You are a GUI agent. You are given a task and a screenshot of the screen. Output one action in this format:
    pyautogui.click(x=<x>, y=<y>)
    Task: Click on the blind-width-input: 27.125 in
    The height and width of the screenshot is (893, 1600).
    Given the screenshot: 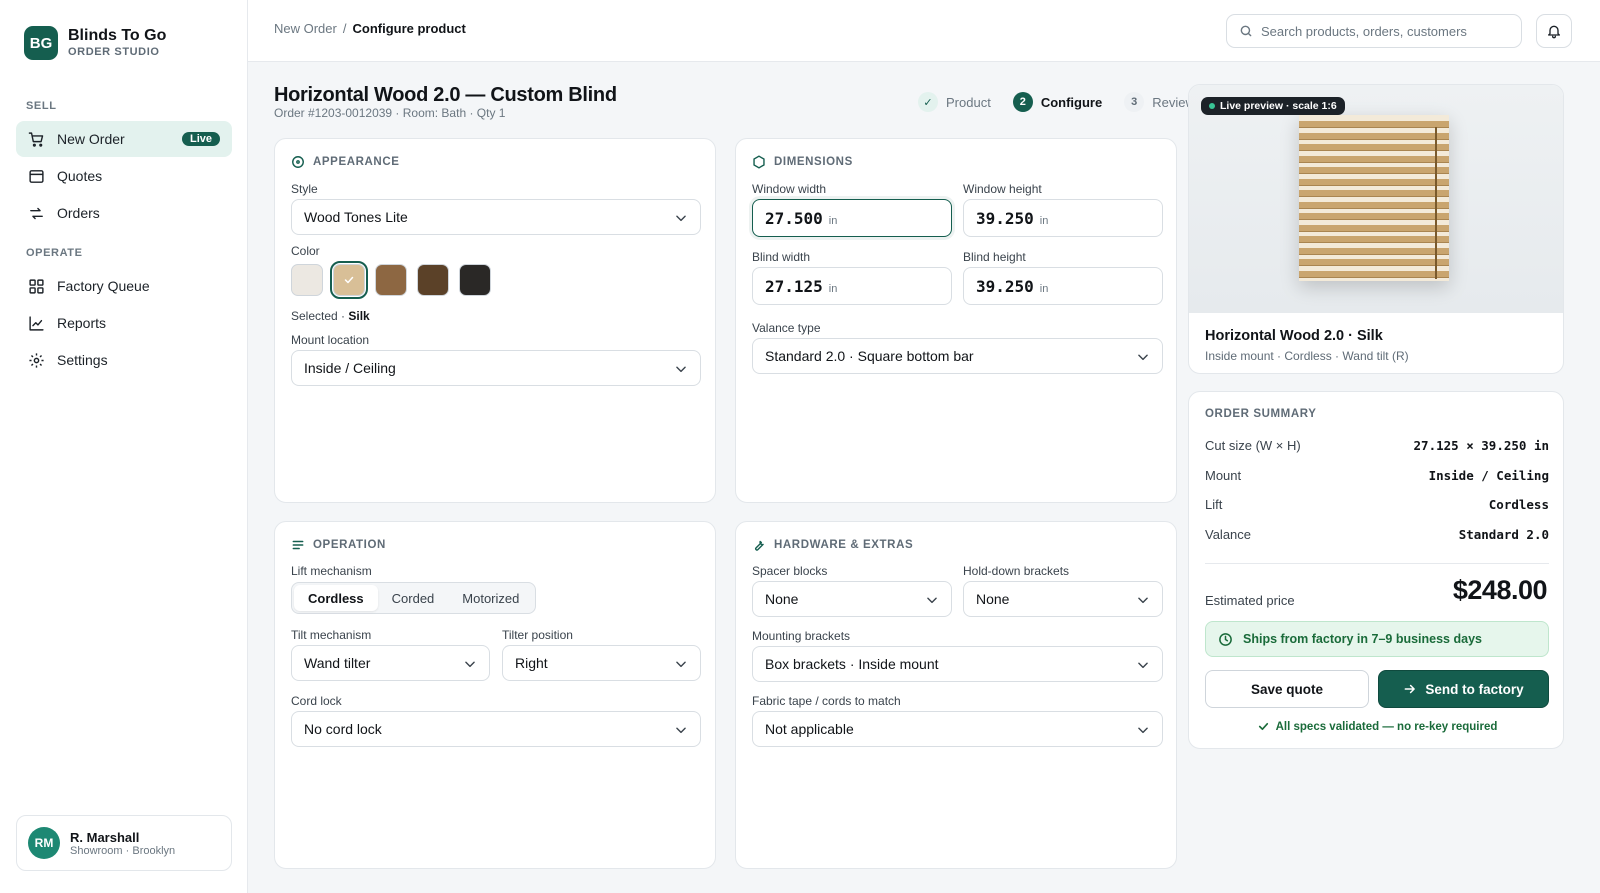 What is the action you would take?
    pyautogui.click(x=852, y=286)
    